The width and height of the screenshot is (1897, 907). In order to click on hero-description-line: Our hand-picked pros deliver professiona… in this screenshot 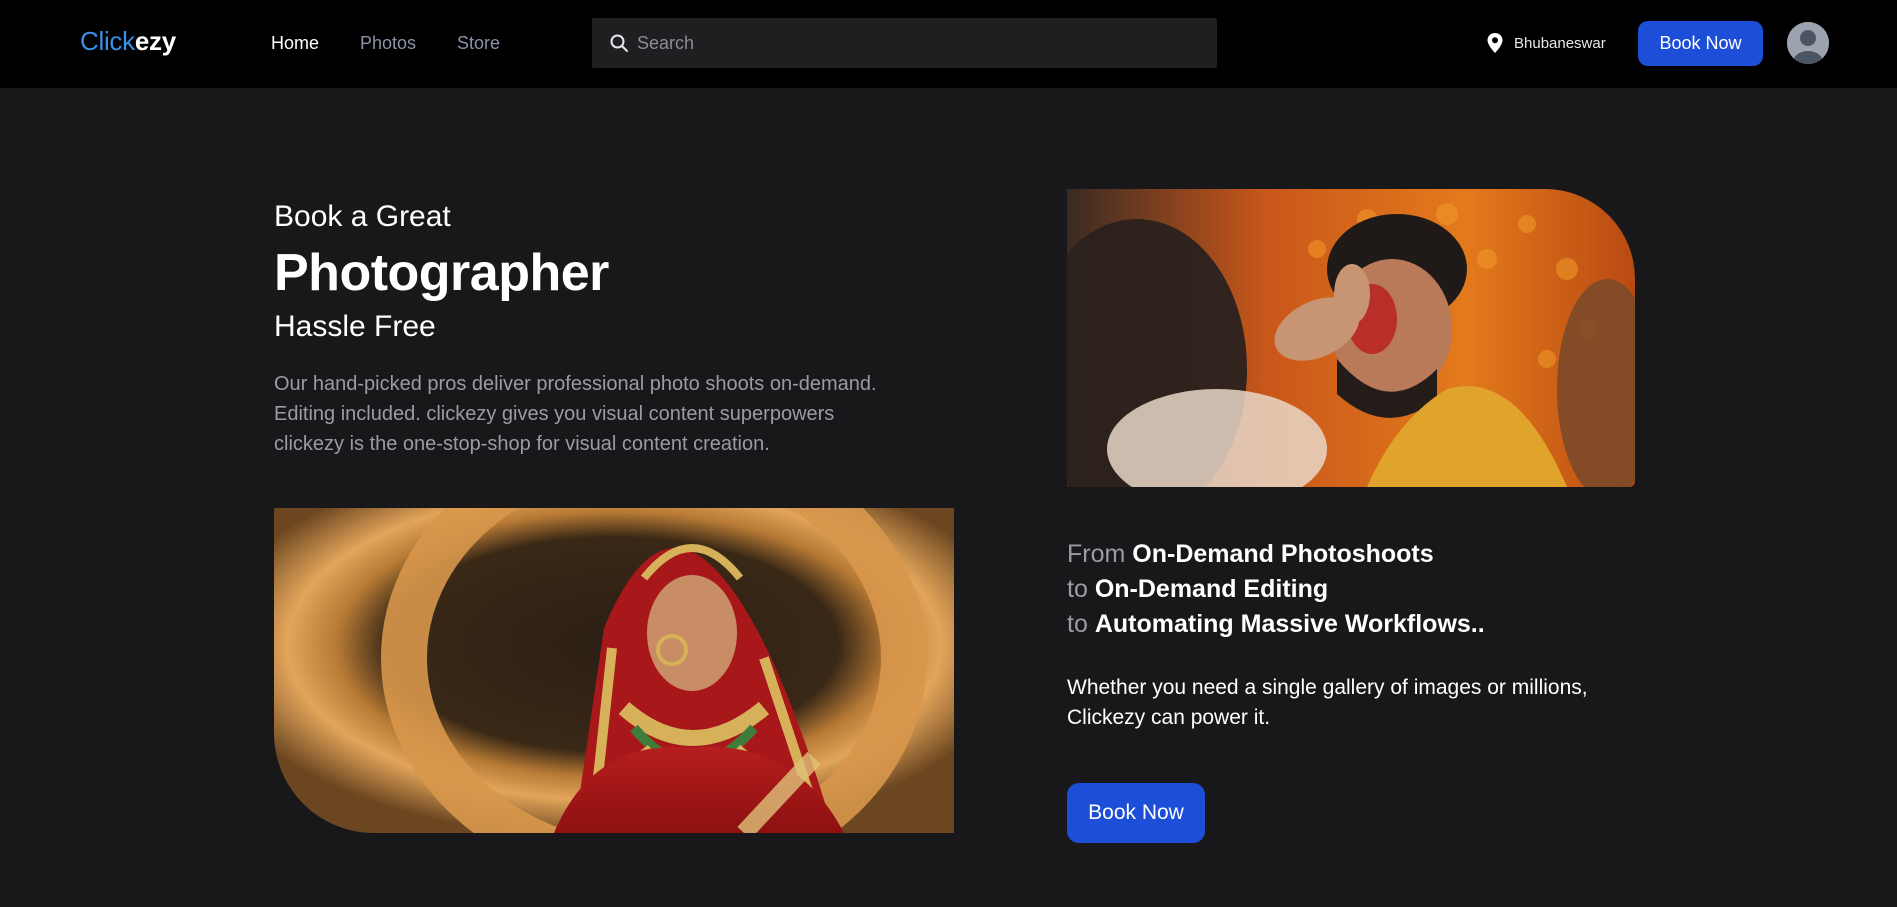, I will do `click(575, 384)`.